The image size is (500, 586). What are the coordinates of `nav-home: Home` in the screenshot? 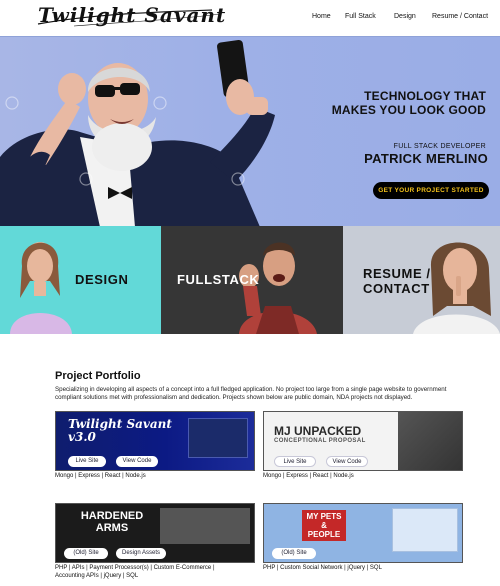 It's located at (321, 16).